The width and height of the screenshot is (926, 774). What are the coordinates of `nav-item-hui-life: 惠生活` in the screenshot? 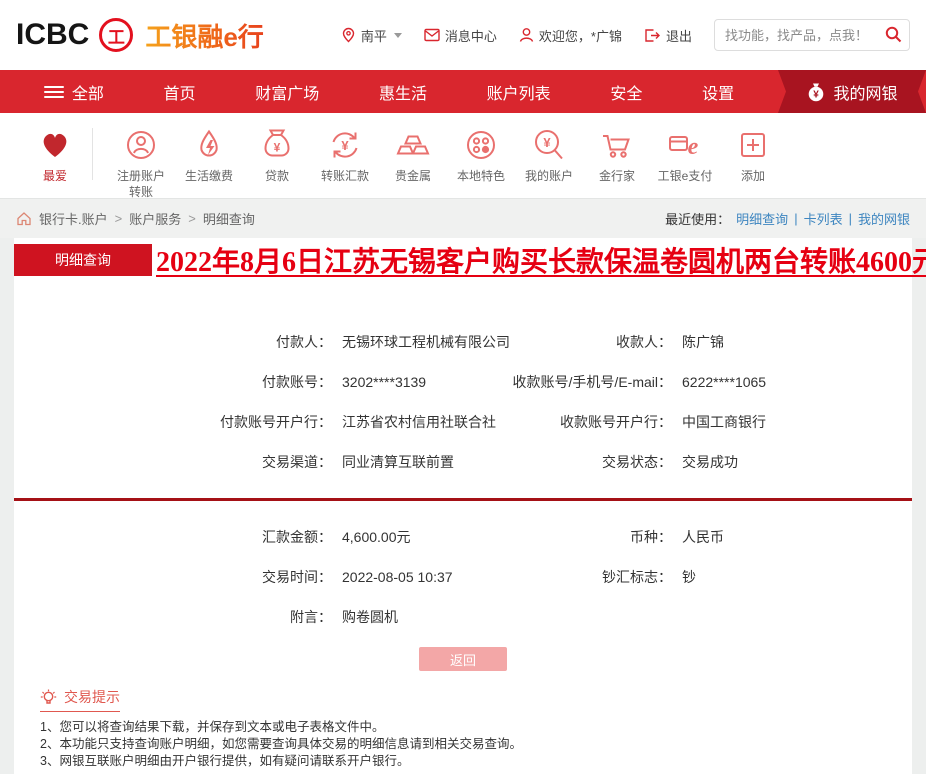 It's located at (403, 92).